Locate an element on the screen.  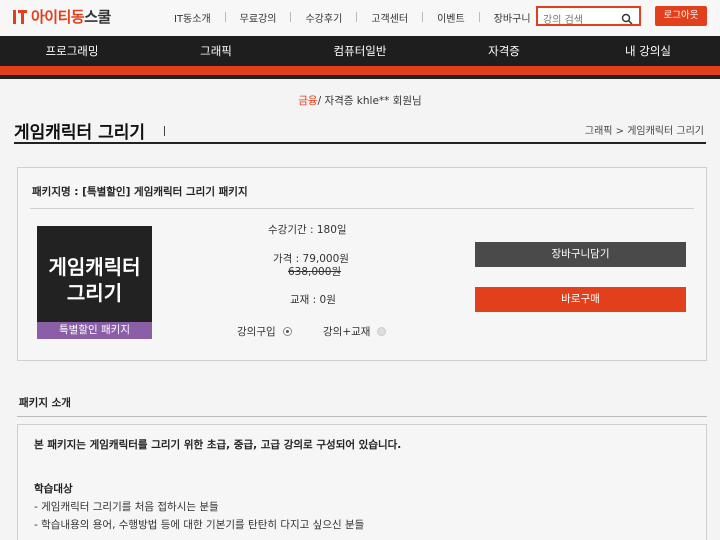
top-links: IT동소개 무료강의 수강후기 고객센터 이벤트 장바구니 is located at coordinates (352, 17).